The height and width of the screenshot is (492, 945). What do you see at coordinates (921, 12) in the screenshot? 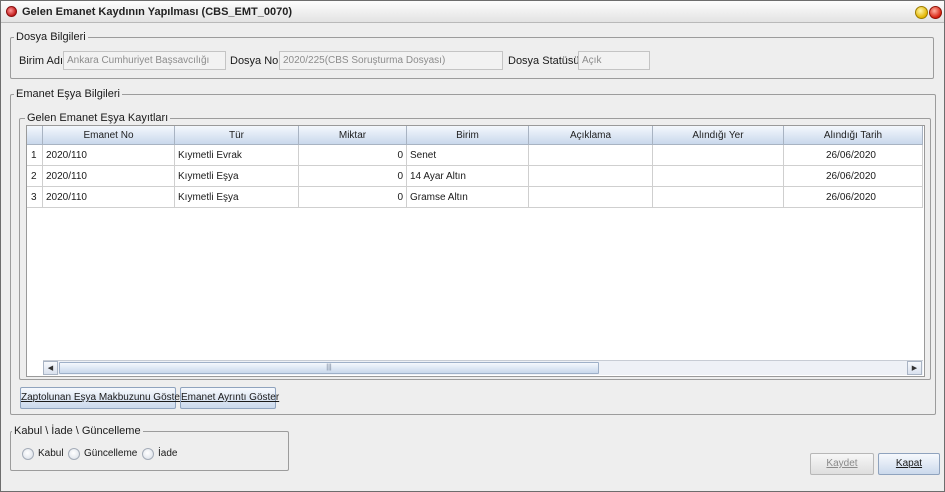
I see `minimize-icon` at bounding box center [921, 12].